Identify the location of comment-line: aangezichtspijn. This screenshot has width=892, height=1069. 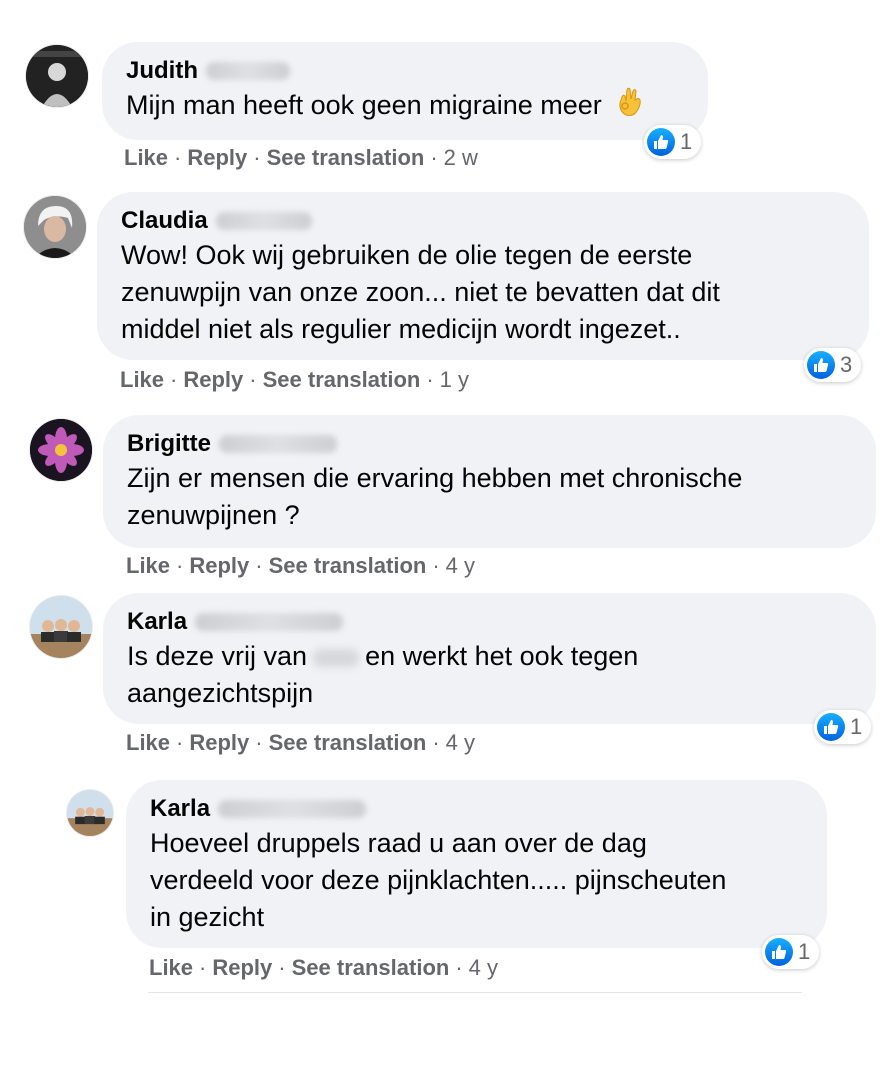
(220, 693).